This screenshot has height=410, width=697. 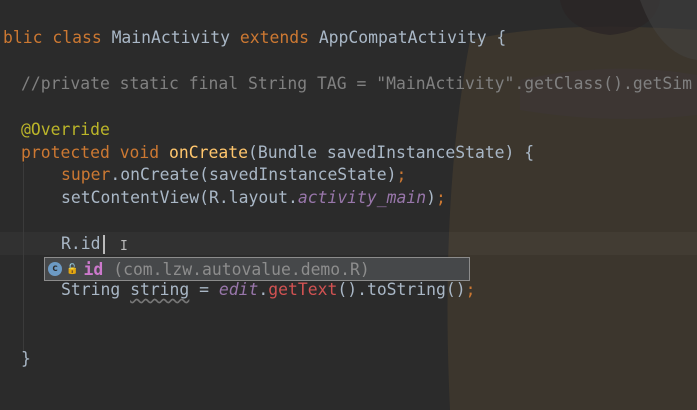 What do you see at coordinates (204, 289) in the screenshot?
I see `code-token: =` at bounding box center [204, 289].